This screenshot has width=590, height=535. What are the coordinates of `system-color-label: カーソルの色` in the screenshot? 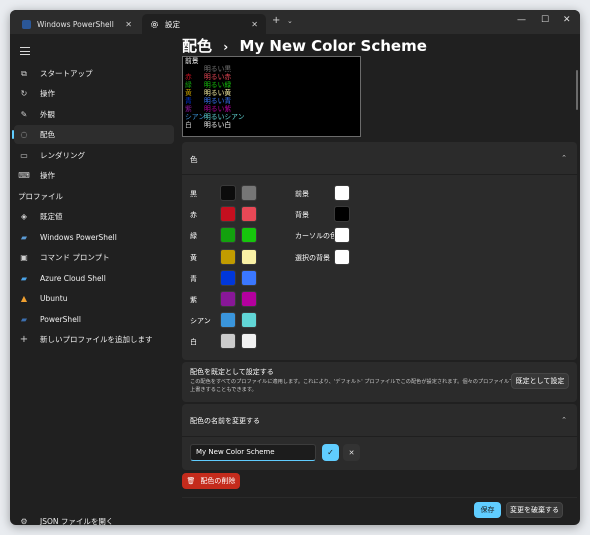 It's located at (316, 236).